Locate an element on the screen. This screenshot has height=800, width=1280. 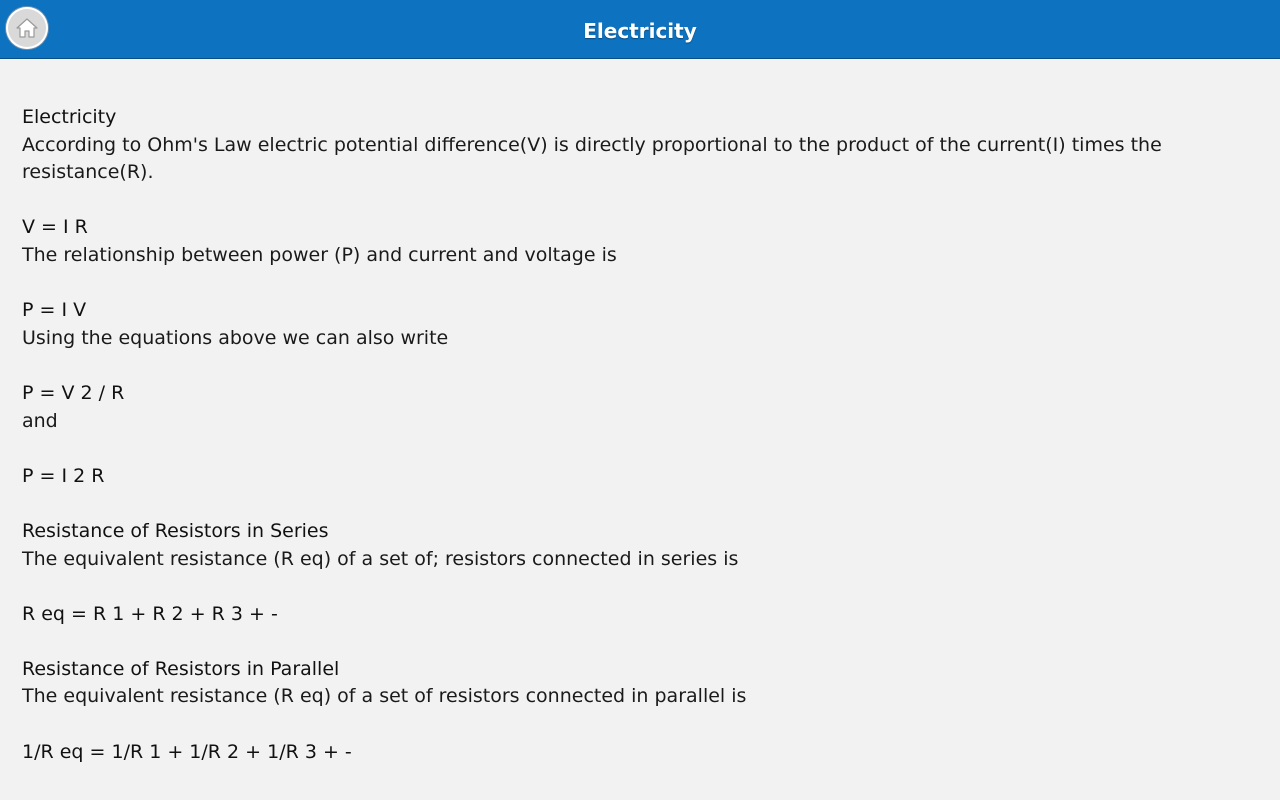
page-title: Electricity is located at coordinates (640, 31).